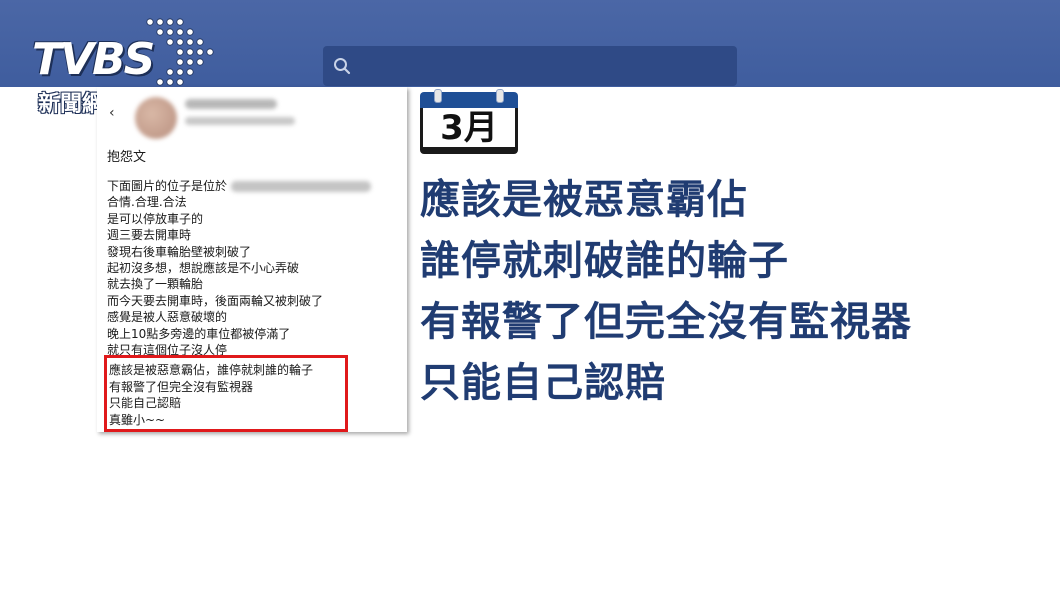  What do you see at coordinates (203, 268) in the screenshot?
I see `post-line: 起初沒多想，想說應該是不小心弄破` at bounding box center [203, 268].